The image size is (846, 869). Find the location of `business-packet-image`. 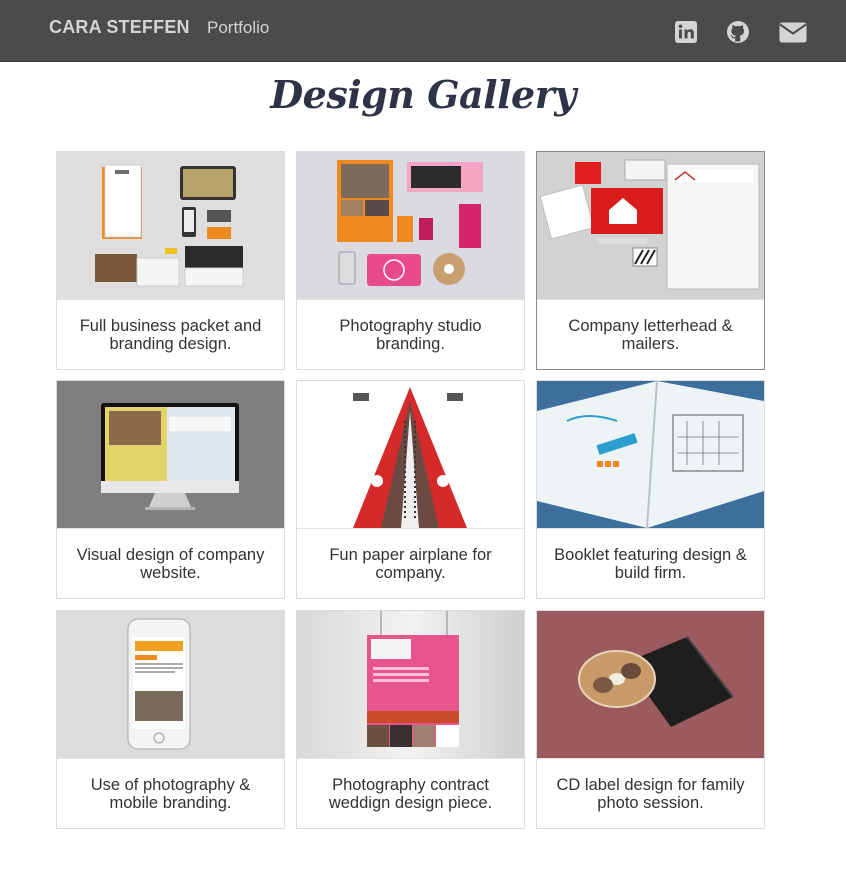

business-packet-image is located at coordinates (170, 225).